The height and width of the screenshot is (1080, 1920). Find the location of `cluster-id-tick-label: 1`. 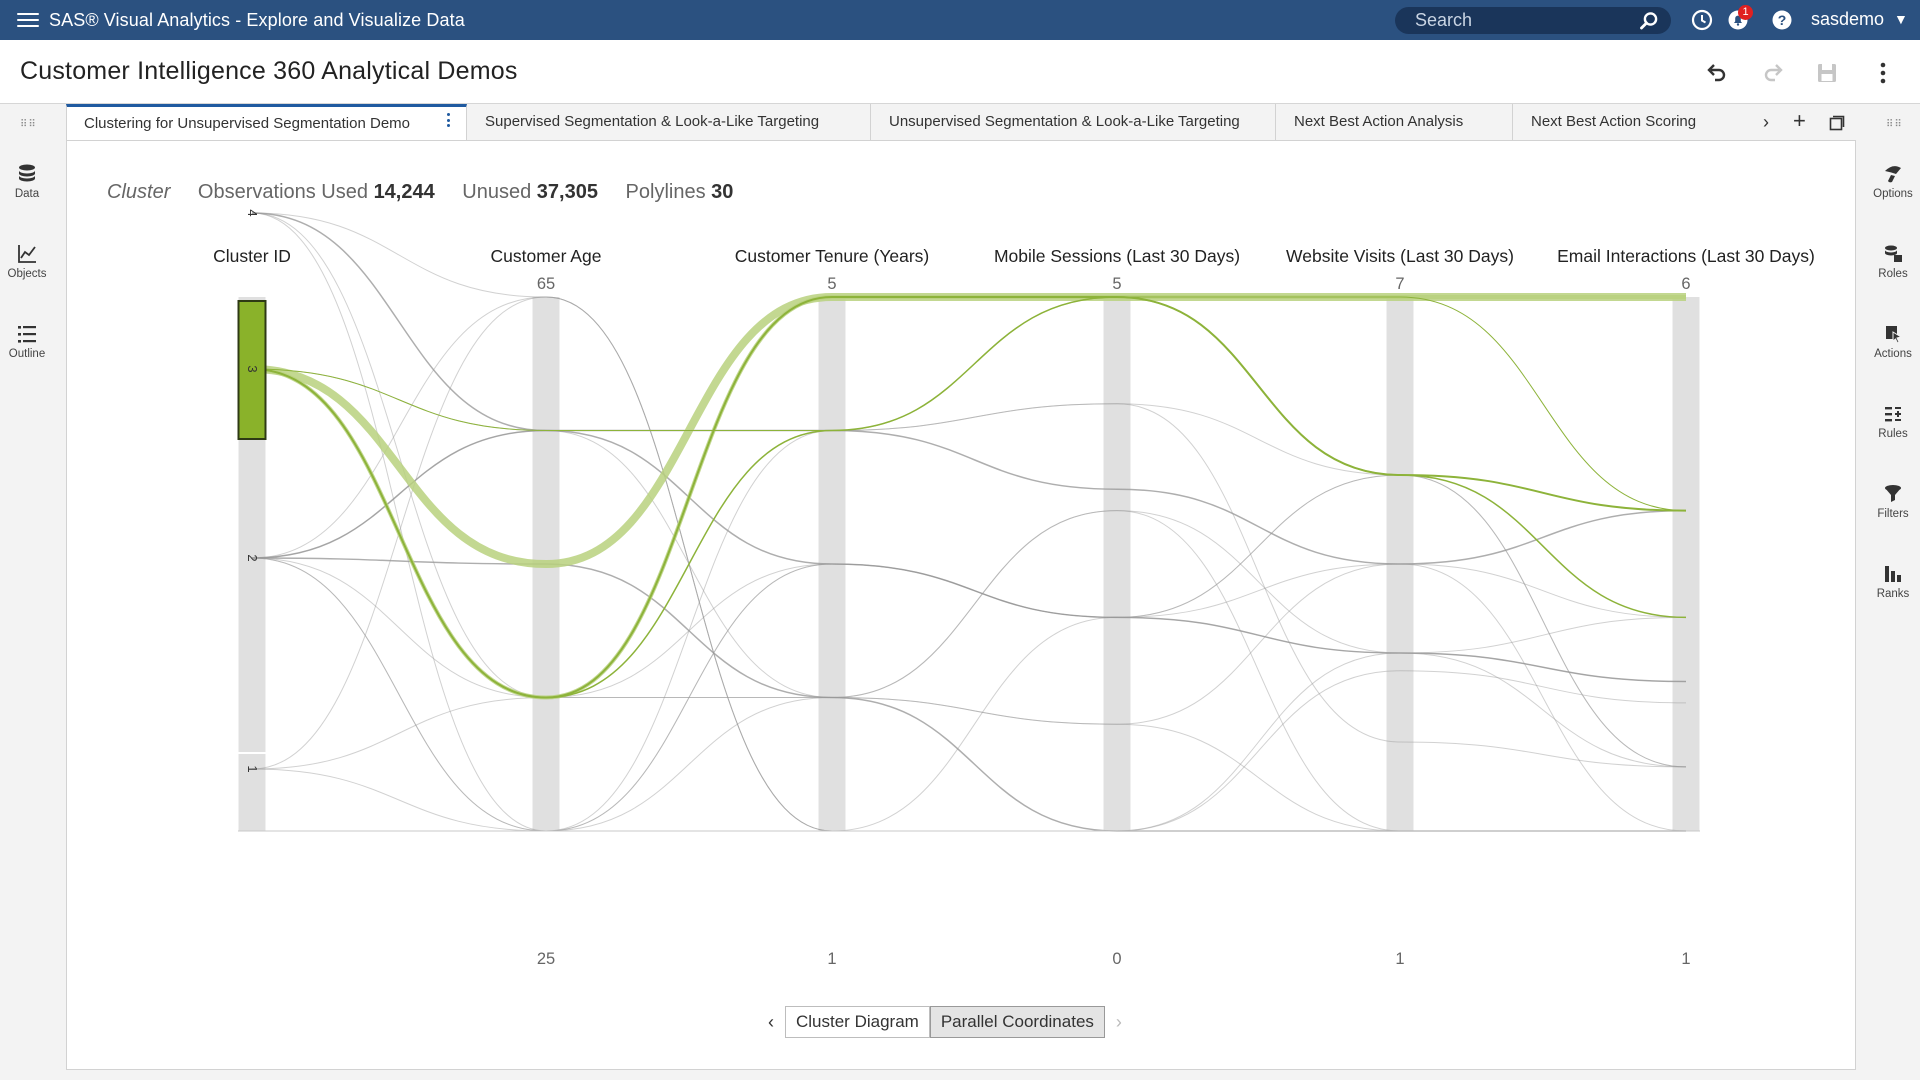

cluster-id-tick-label: 1 is located at coordinates (252, 768).